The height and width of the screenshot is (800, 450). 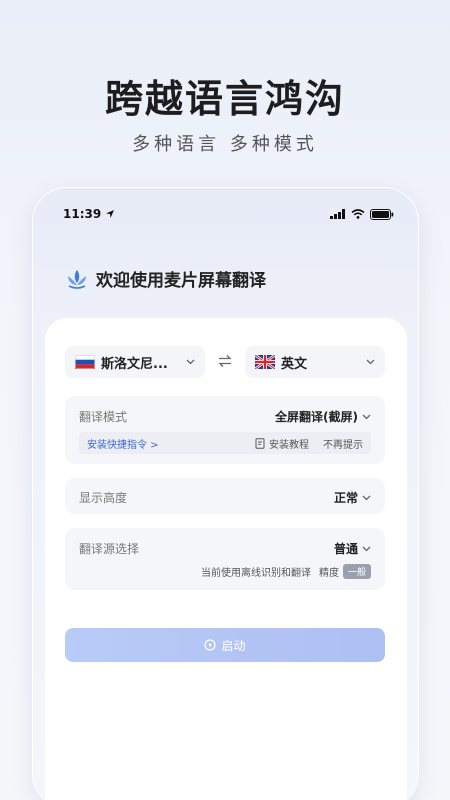 I want to click on shortcut-tip-strip: 安装快捷指令 > 安装教程 不再提示, so click(x=225, y=443).